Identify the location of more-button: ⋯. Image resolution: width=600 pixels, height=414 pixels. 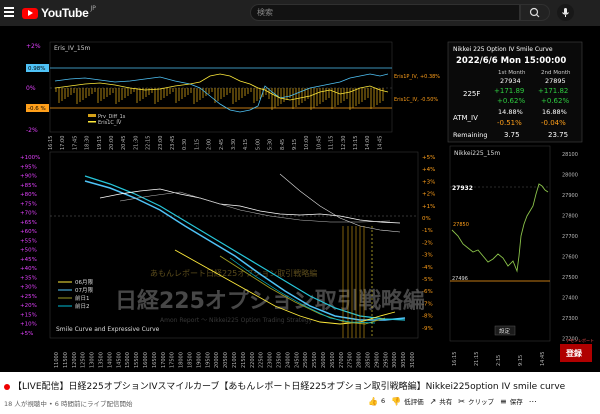
(533, 401).